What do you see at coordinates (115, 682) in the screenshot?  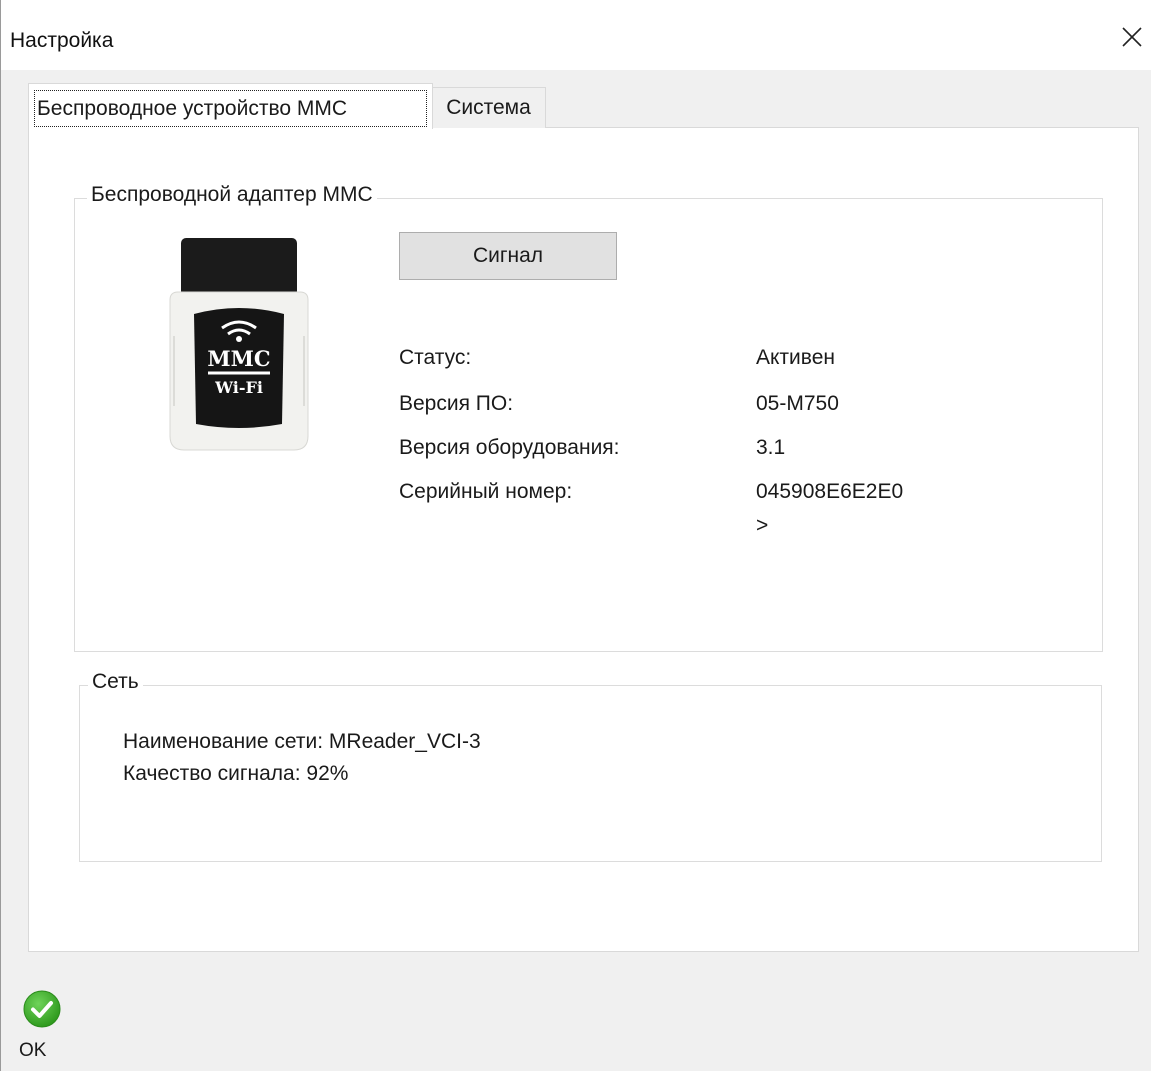 I see `network-groupbox-legend: Сеть` at bounding box center [115, 682].